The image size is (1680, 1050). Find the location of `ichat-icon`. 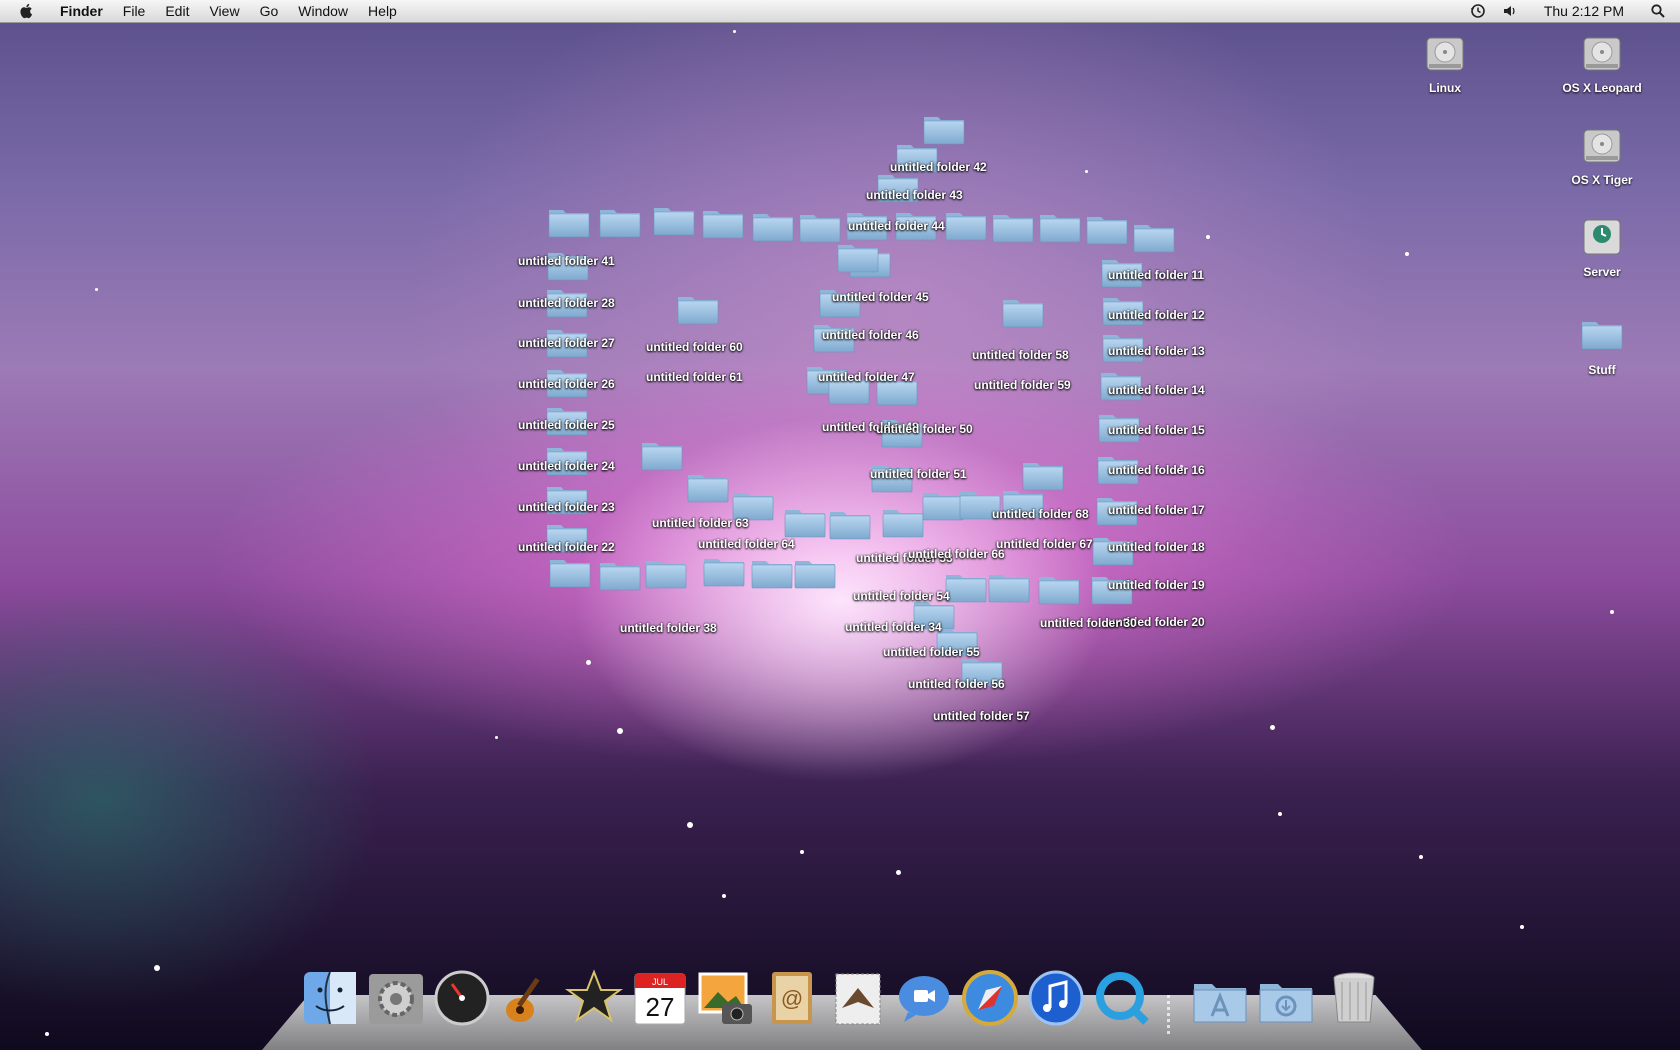

ichat-icon is located at coordinates (924, 999).